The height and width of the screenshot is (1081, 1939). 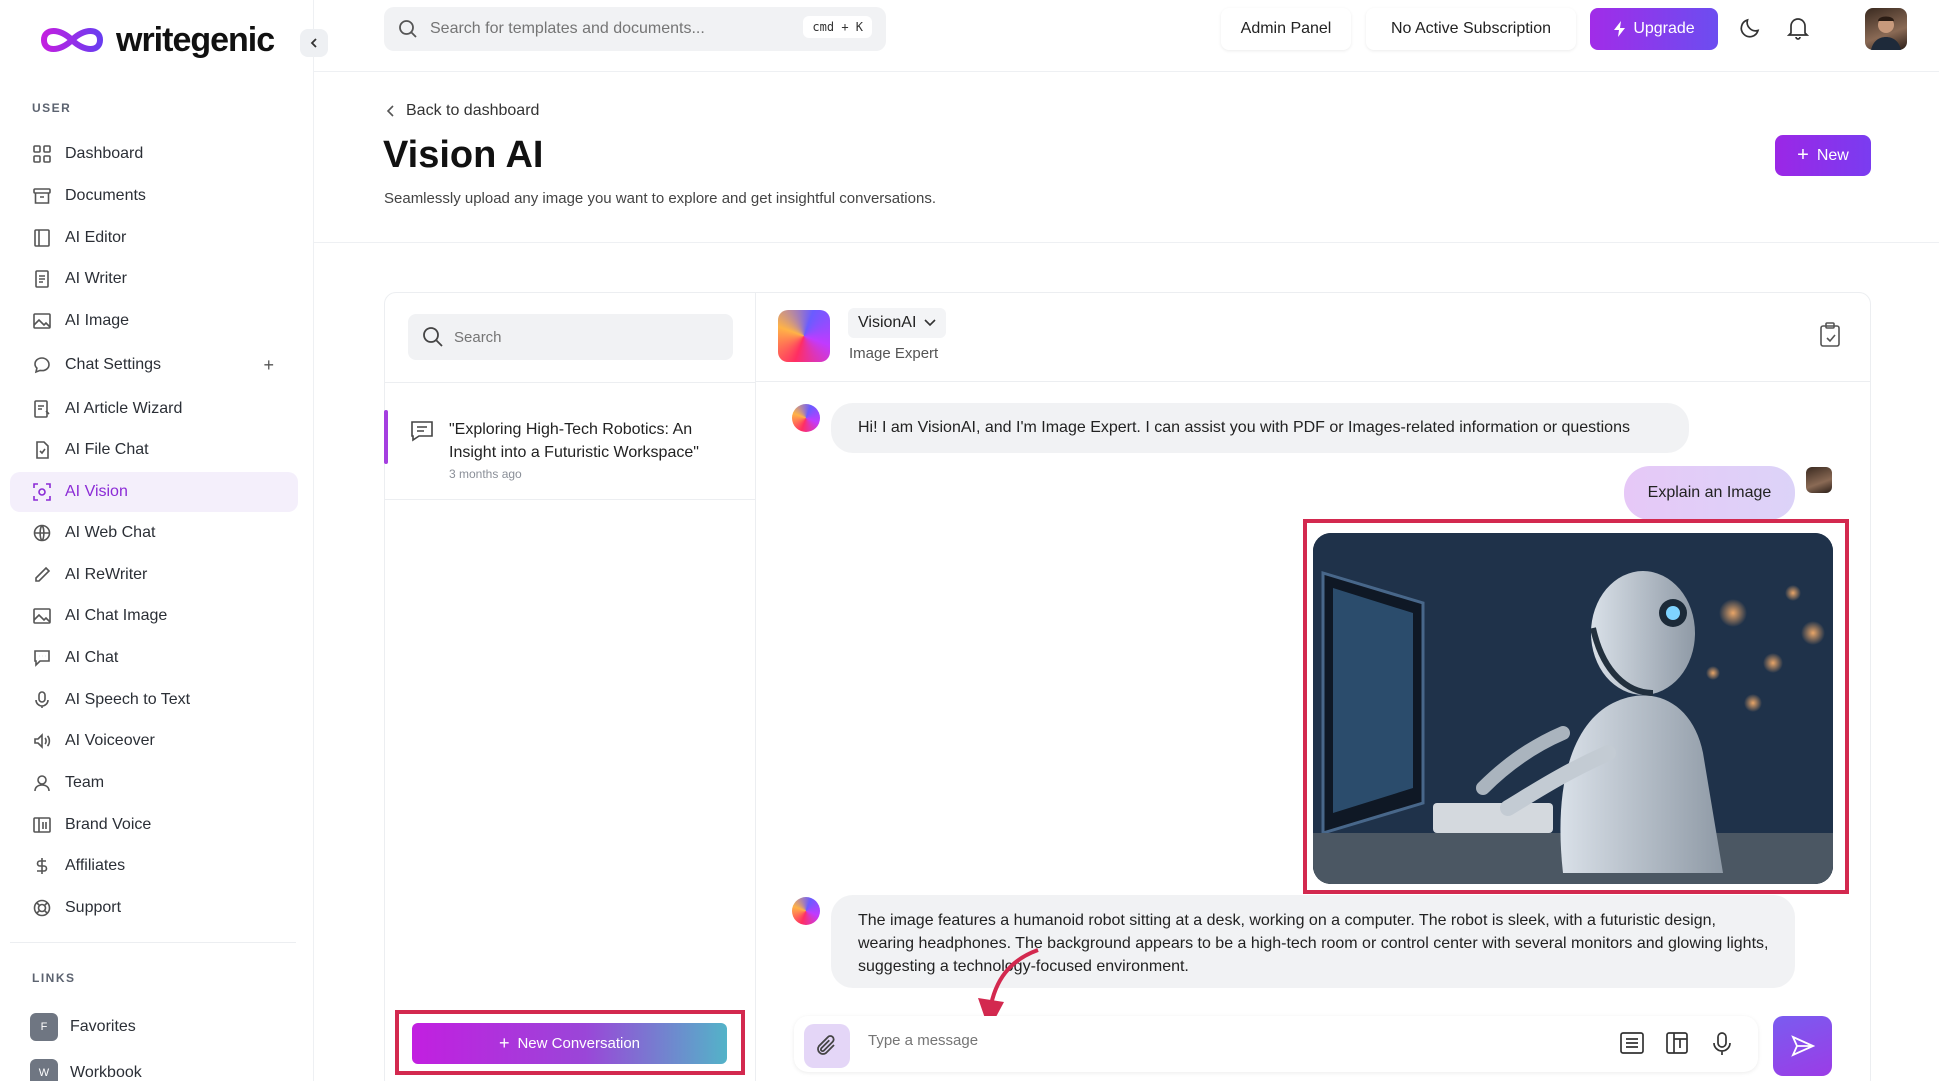 I want to click on notifications-button, so click(x=1798, y=28).